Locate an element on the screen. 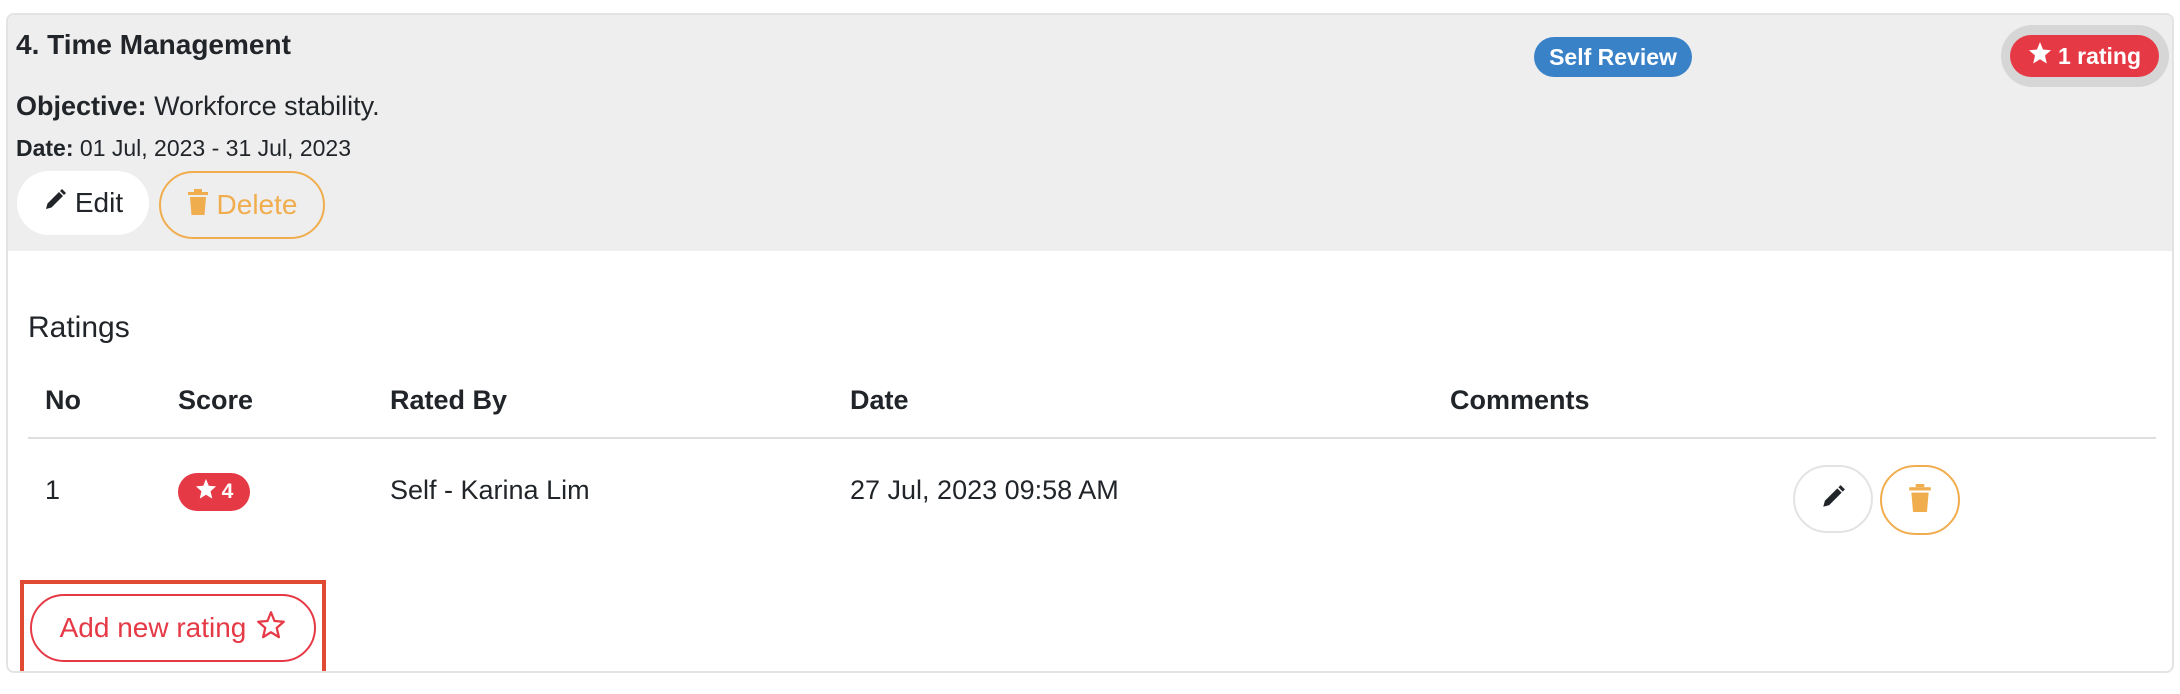 This screenshot has height=694, width=2180. column-header-score: Score is located at coordinates (216, 400).